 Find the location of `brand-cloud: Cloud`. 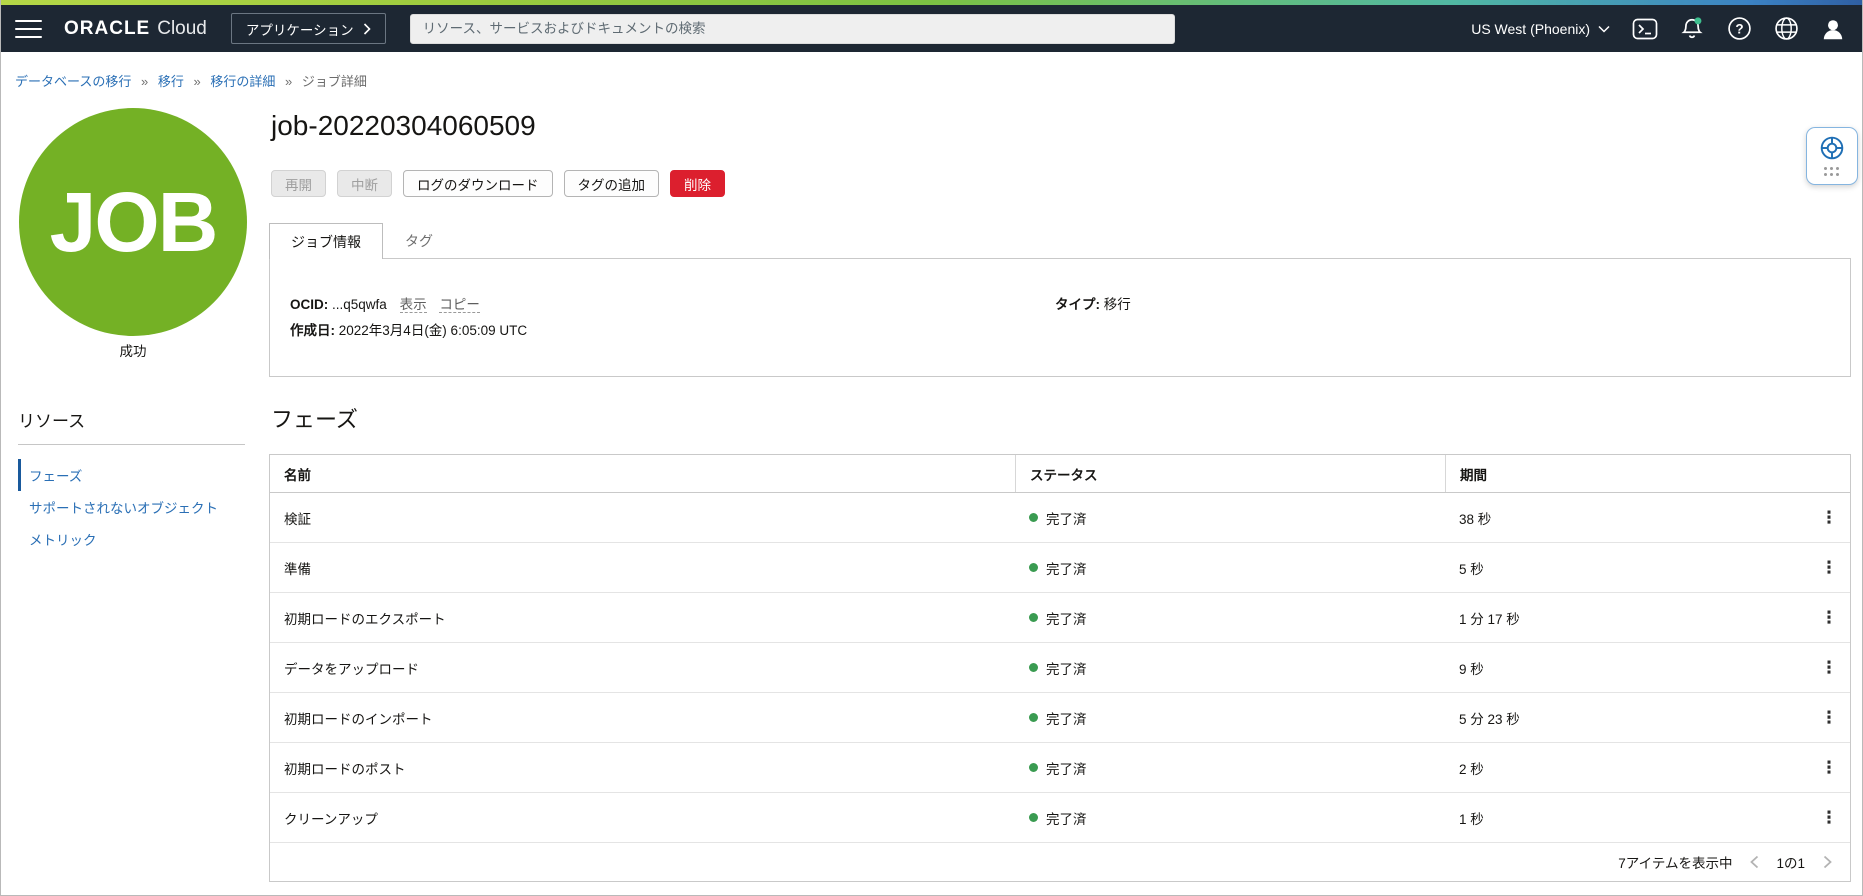

brand-cloud: Cloud is located at coordinates (182, 28).